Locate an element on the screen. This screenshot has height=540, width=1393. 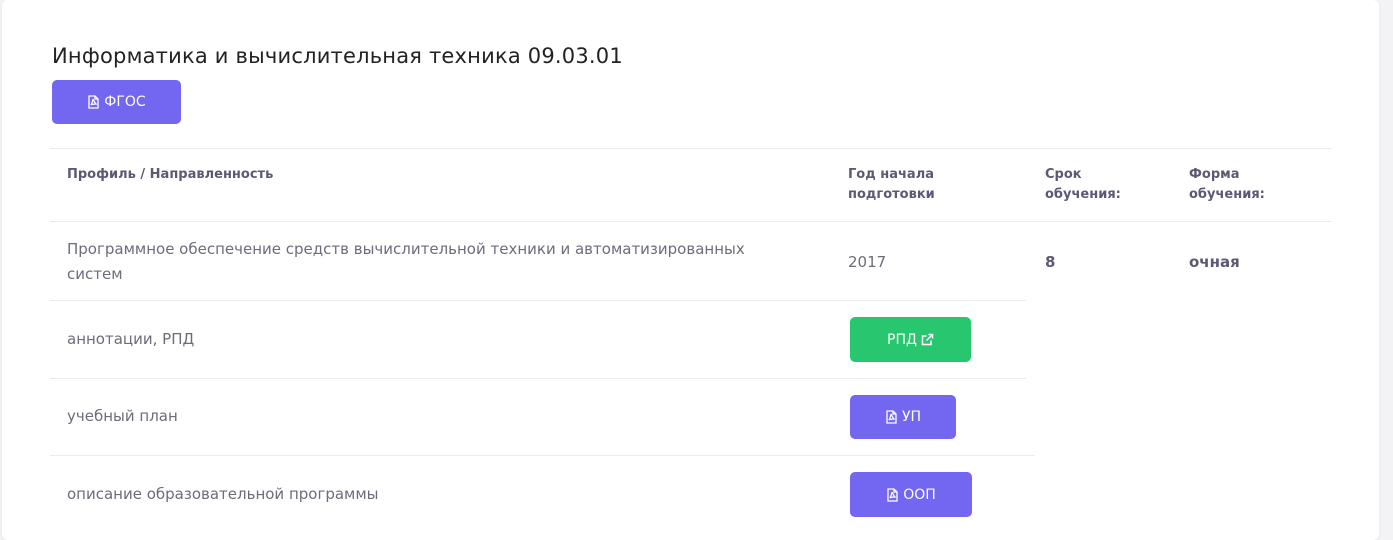
header-profile: Профиль / Направленность is located at coordinates (170, 174).